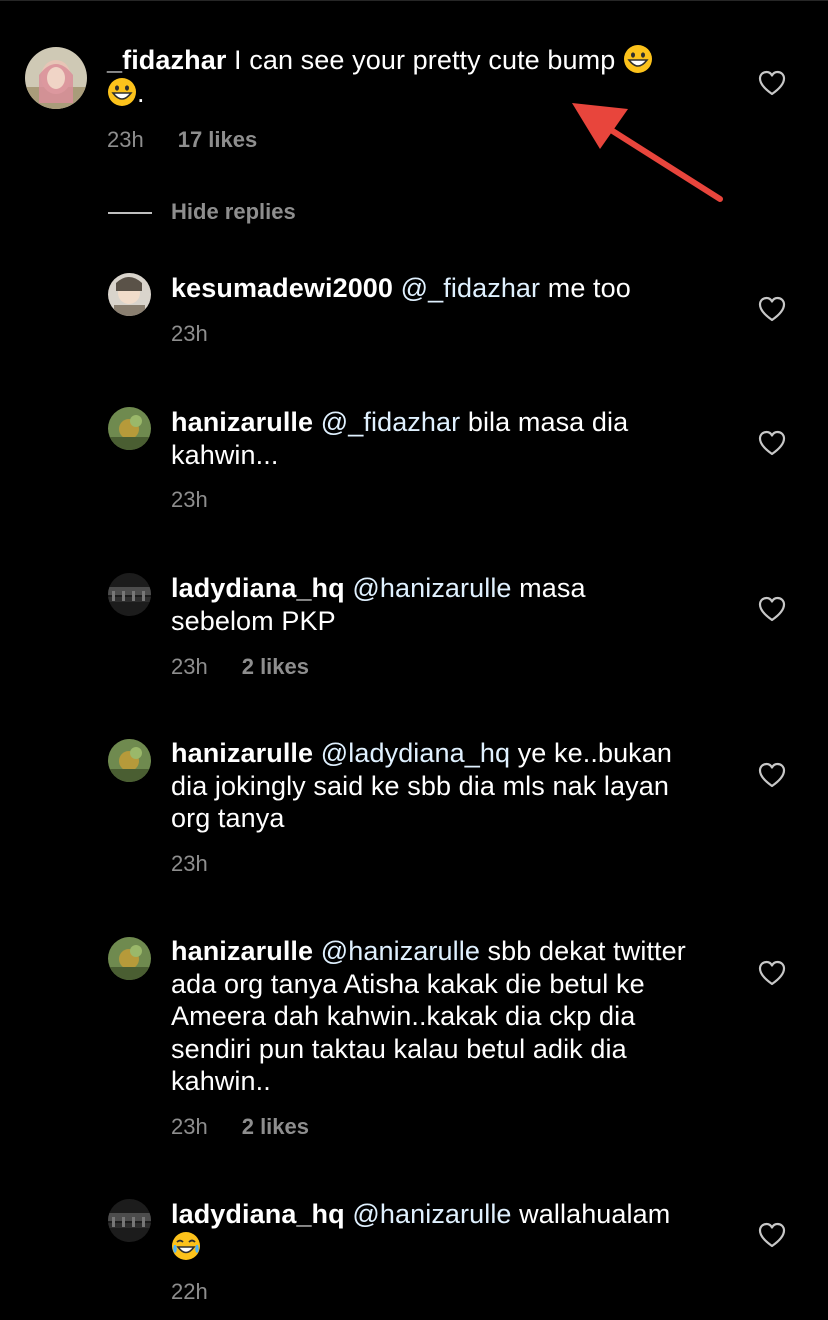  What do you see at coordinates (461, 1230) in the screenshot?
I see `reply-text: ladydiana_hq @hanizarulle wallahualam` at bounding box center [461, 1230].